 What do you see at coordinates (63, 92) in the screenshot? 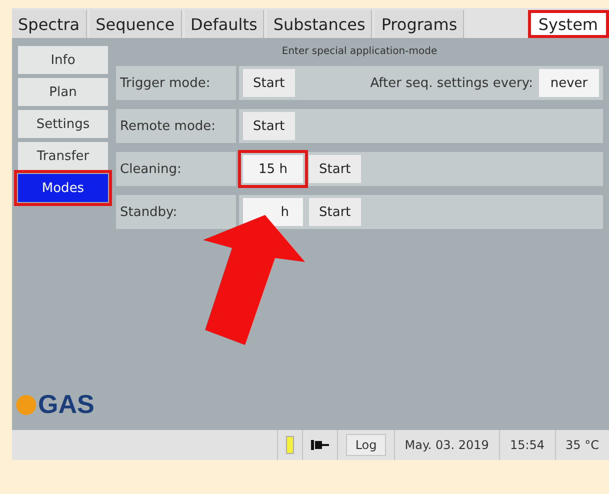
I see `sidebar-item: Plan` at bounding box center [63, 92].